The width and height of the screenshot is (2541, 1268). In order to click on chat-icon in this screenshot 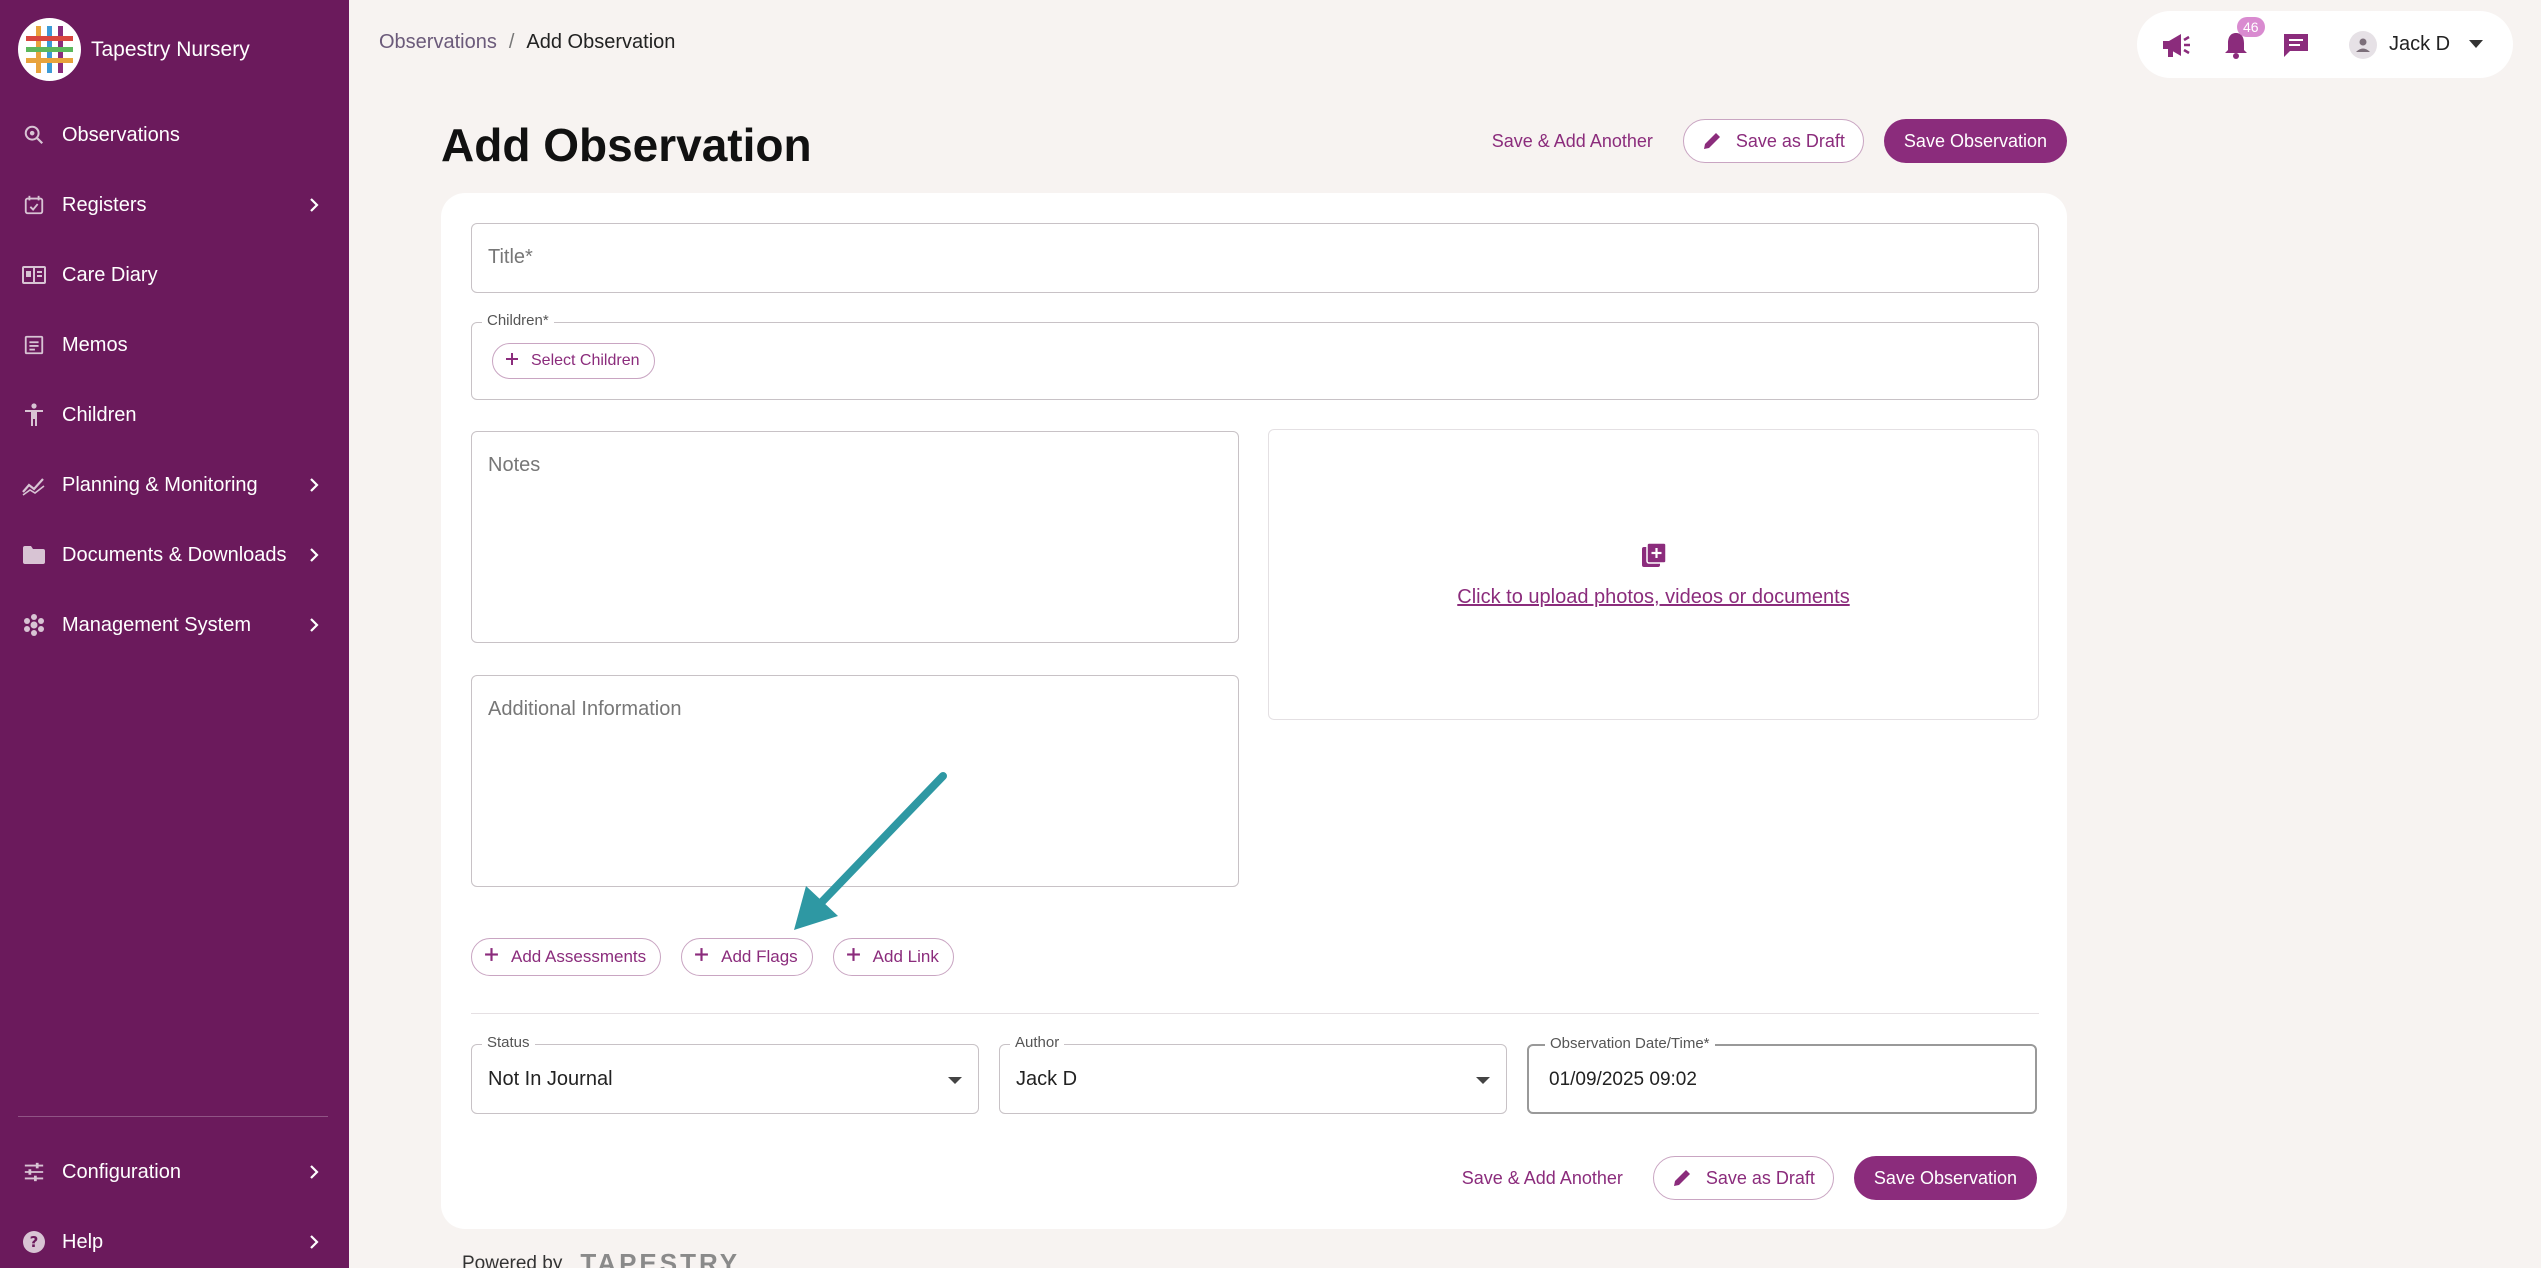, I will do `click(2296, 45)`.